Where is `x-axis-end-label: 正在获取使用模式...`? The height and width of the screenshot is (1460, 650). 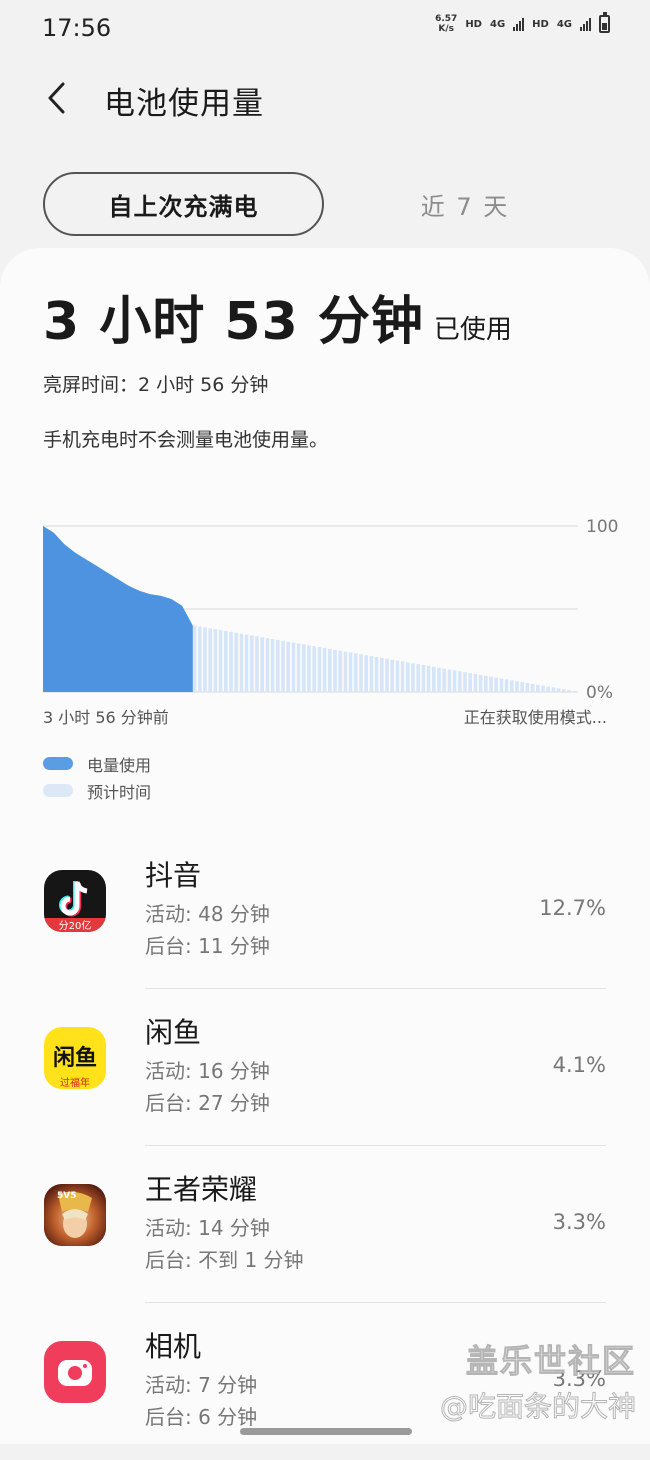
x-axis-end-label: 正在获取使用模式... is located at coordinates (535, 716).